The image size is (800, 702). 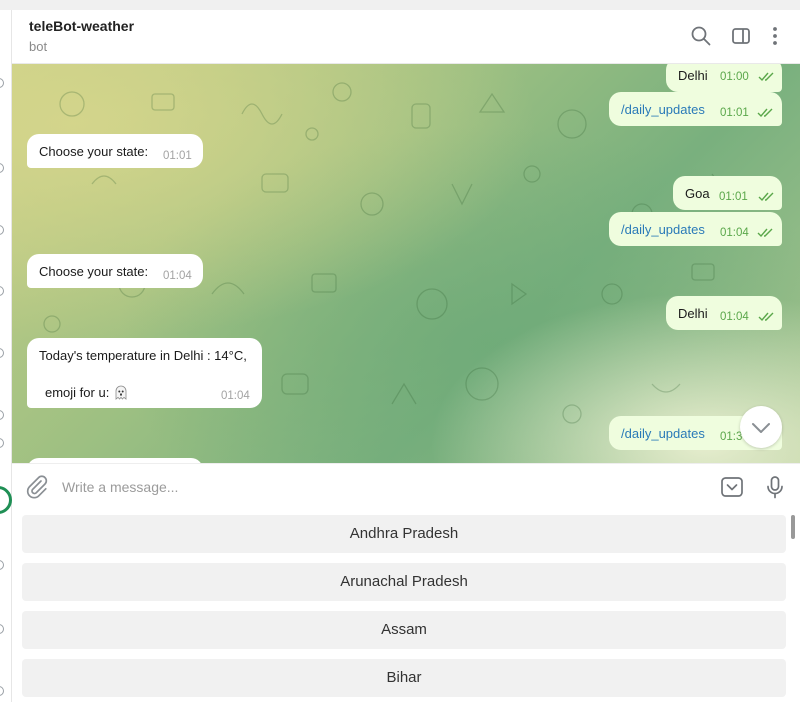 I want to click on outgoing-message: Goa 01:01, so click(x=727, y=193).